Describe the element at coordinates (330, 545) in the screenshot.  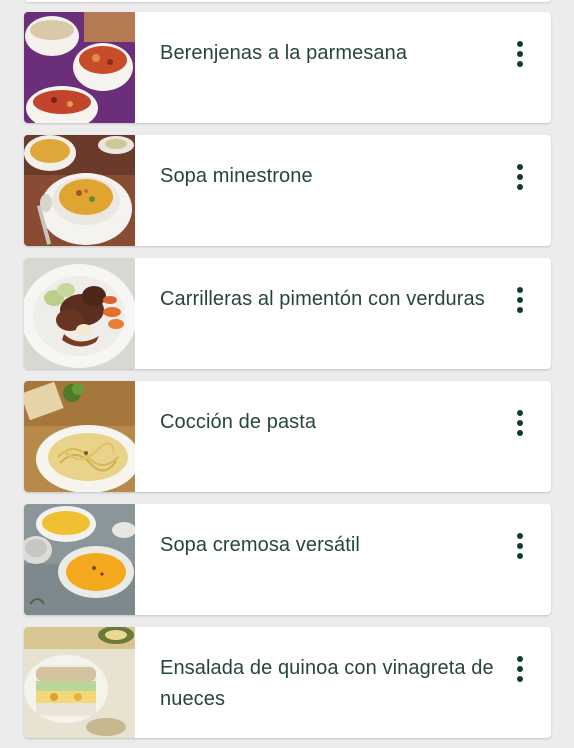
I see `recipe-title: Sopa cremosa versátil` at that location.